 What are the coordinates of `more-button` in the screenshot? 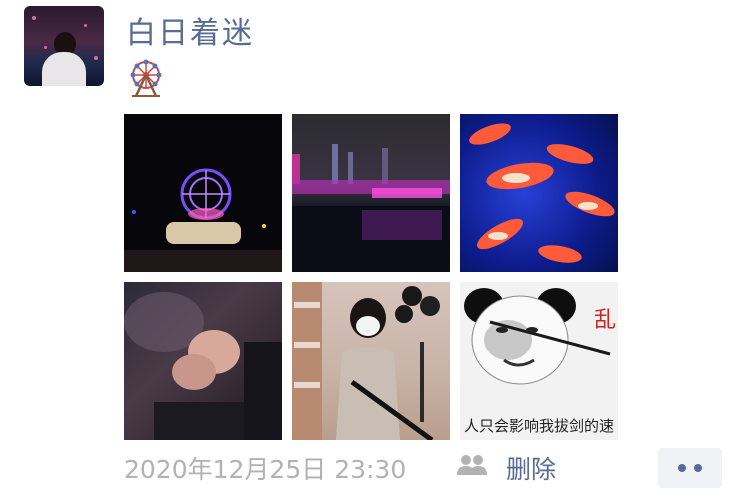 It's located at (690, 468).